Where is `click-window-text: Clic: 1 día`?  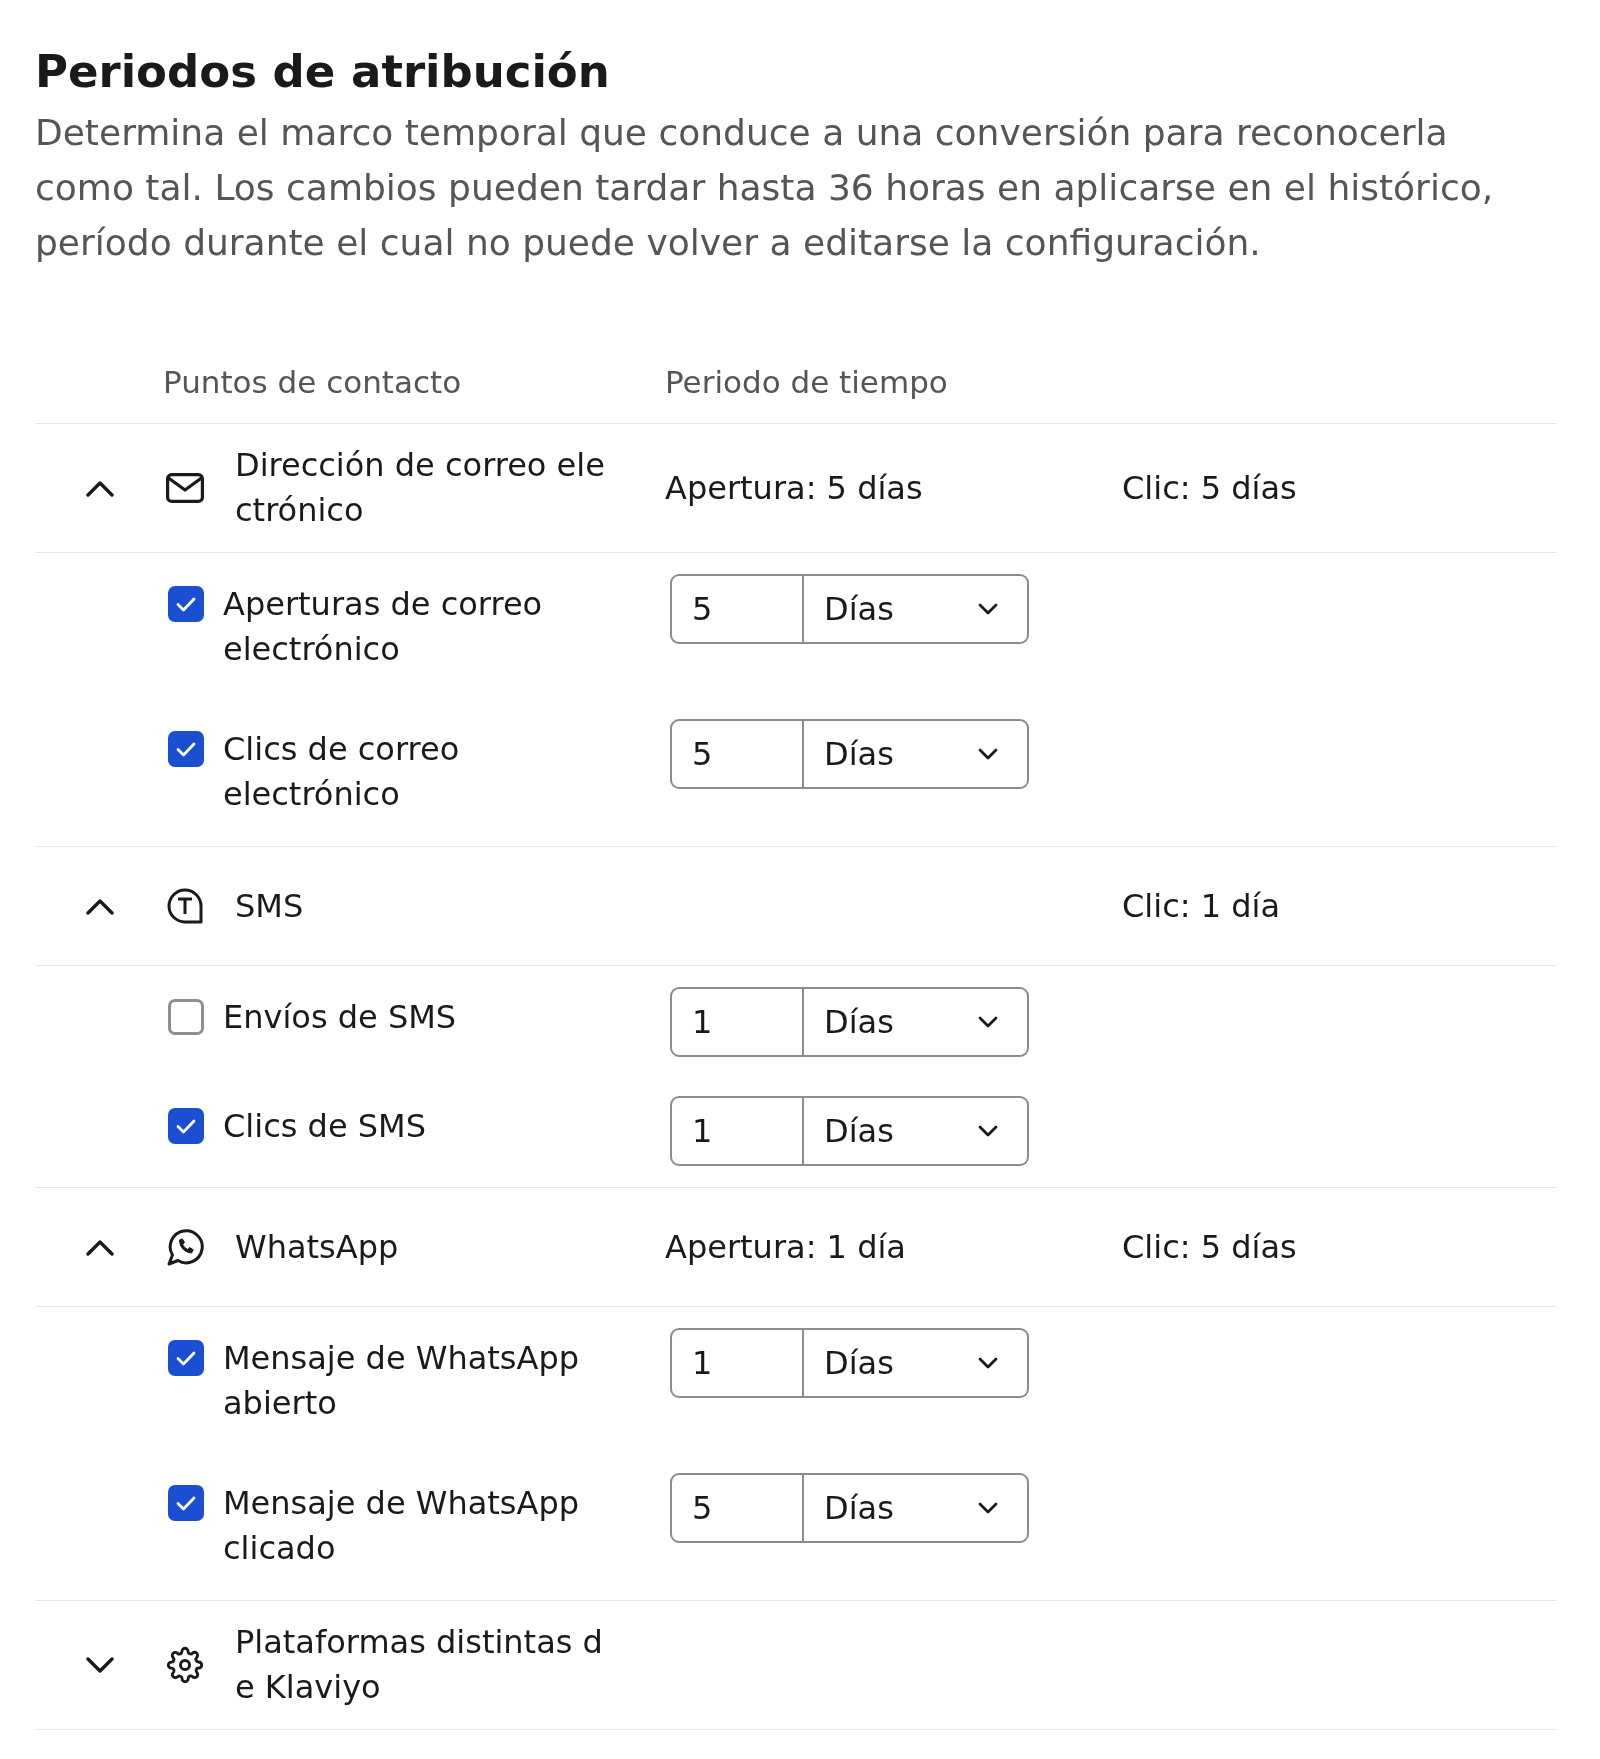
click-window-text: Clic: 1 día is located at coordinates (1201, 906).